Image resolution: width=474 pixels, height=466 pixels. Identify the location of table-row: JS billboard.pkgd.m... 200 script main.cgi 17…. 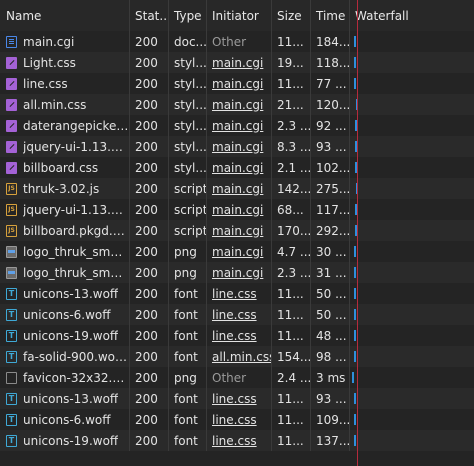
(237, 230).